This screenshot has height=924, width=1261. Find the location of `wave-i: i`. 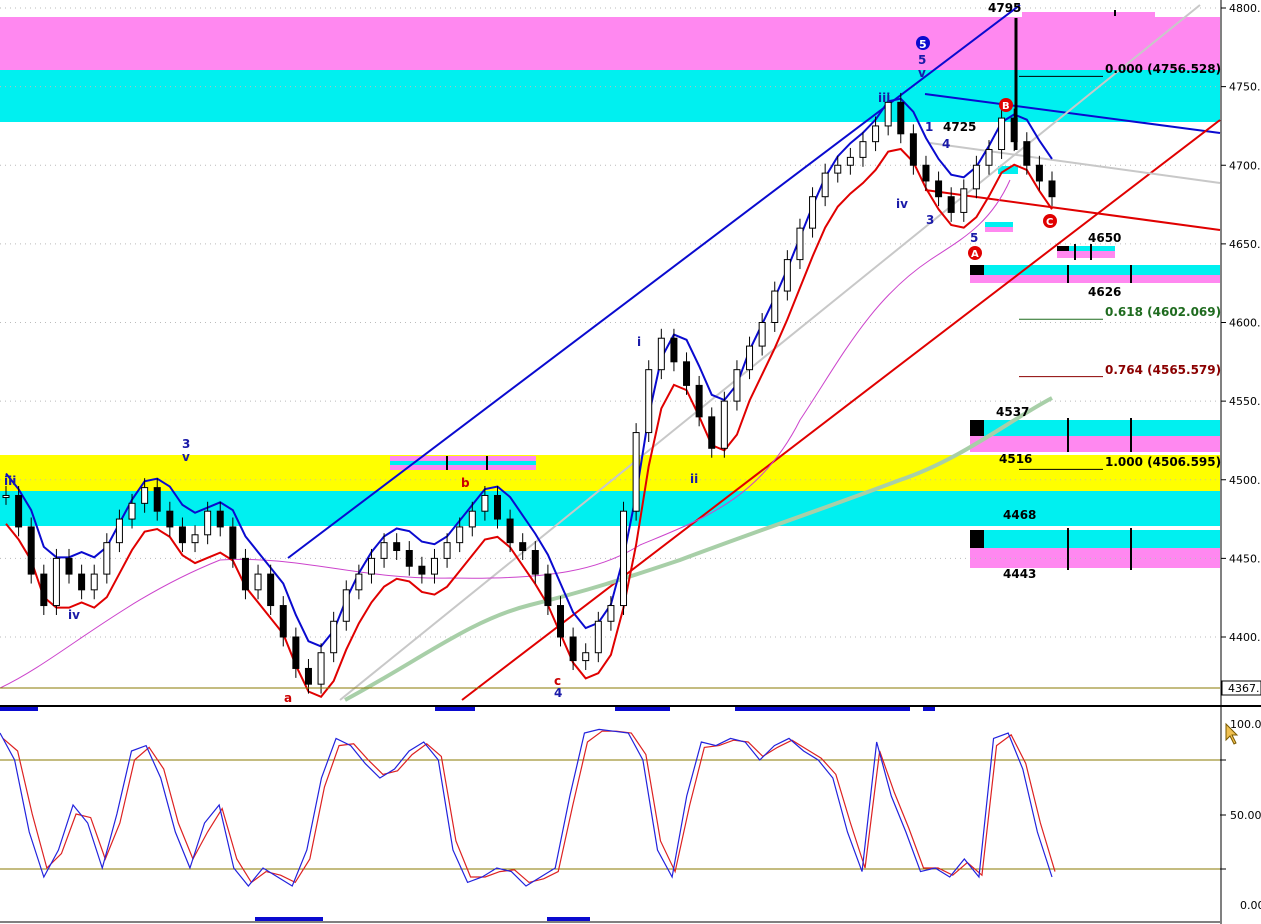

wave-i: i is located at coordinates (639, 342).